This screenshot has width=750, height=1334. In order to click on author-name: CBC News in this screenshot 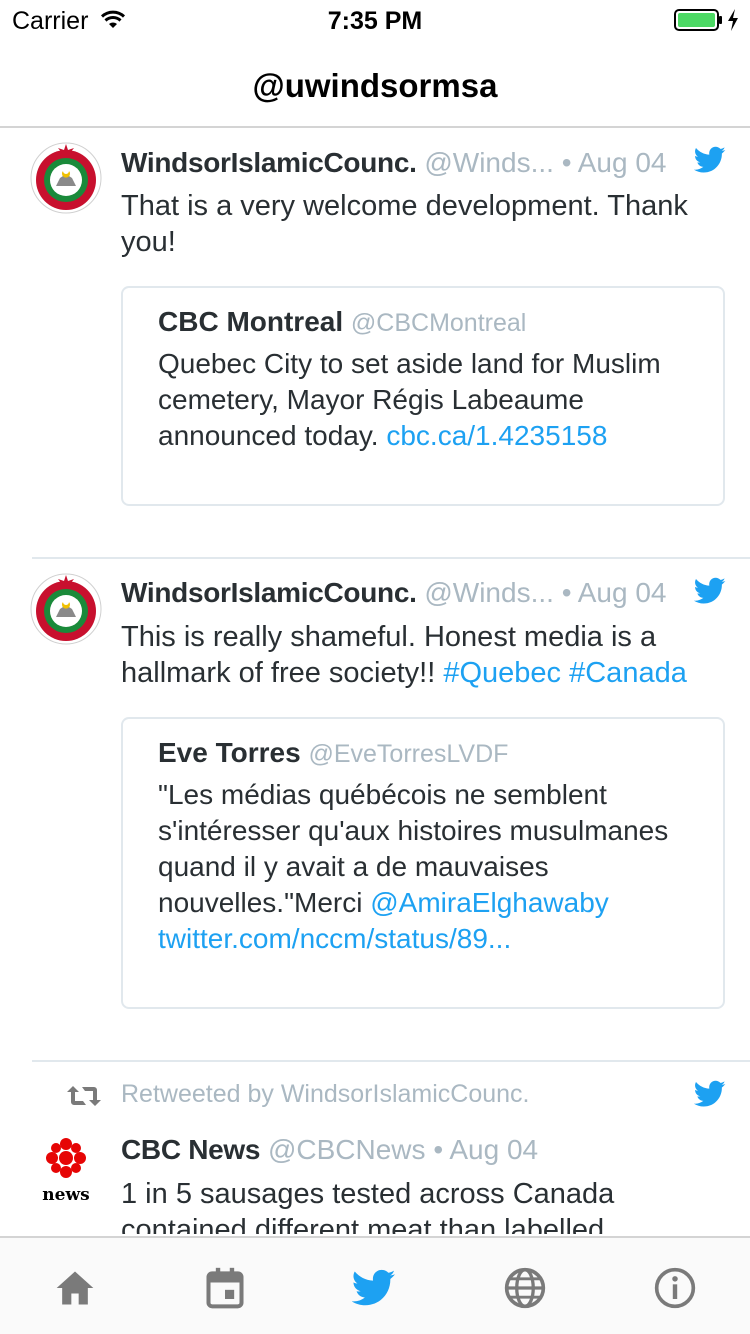, I will do `click(190, 1149)`.